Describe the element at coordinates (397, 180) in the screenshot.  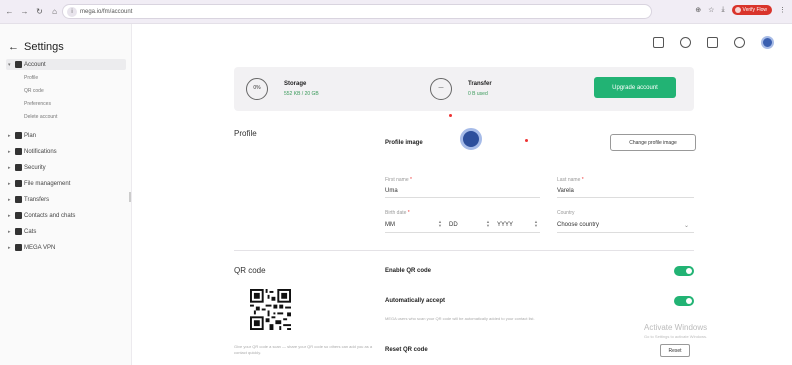
I see `first-name-label-text: First name` at that location.